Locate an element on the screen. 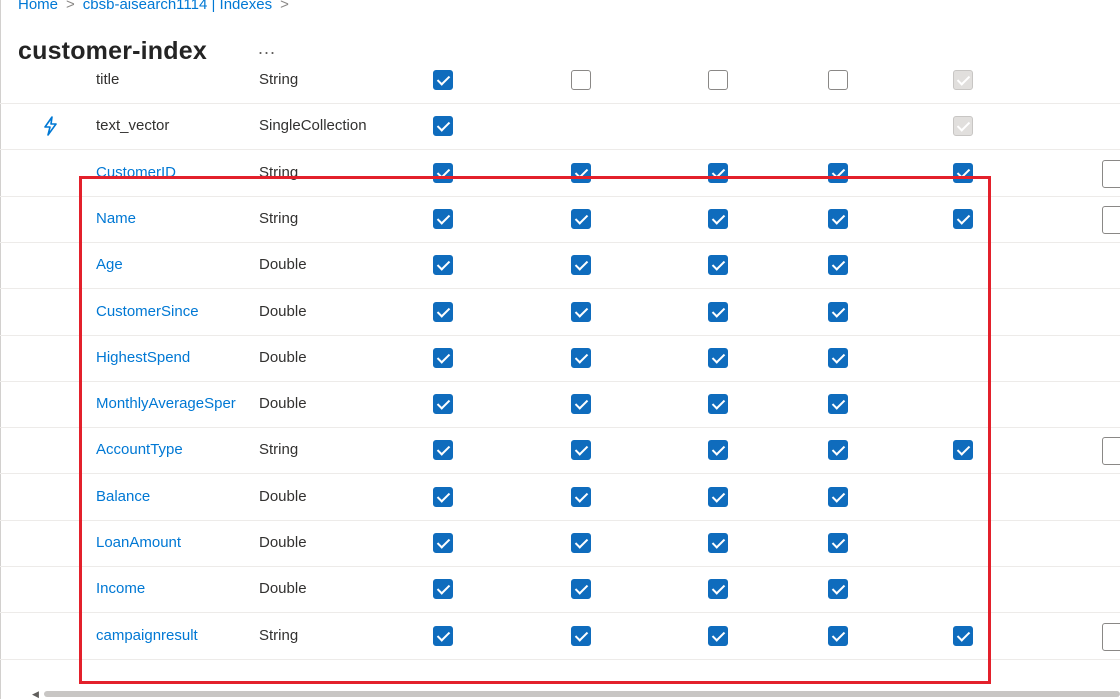 Image resolution: width=1120 pixels, height=700 pixels. table-row: CustomerID String is located at coordinates (560, 173).